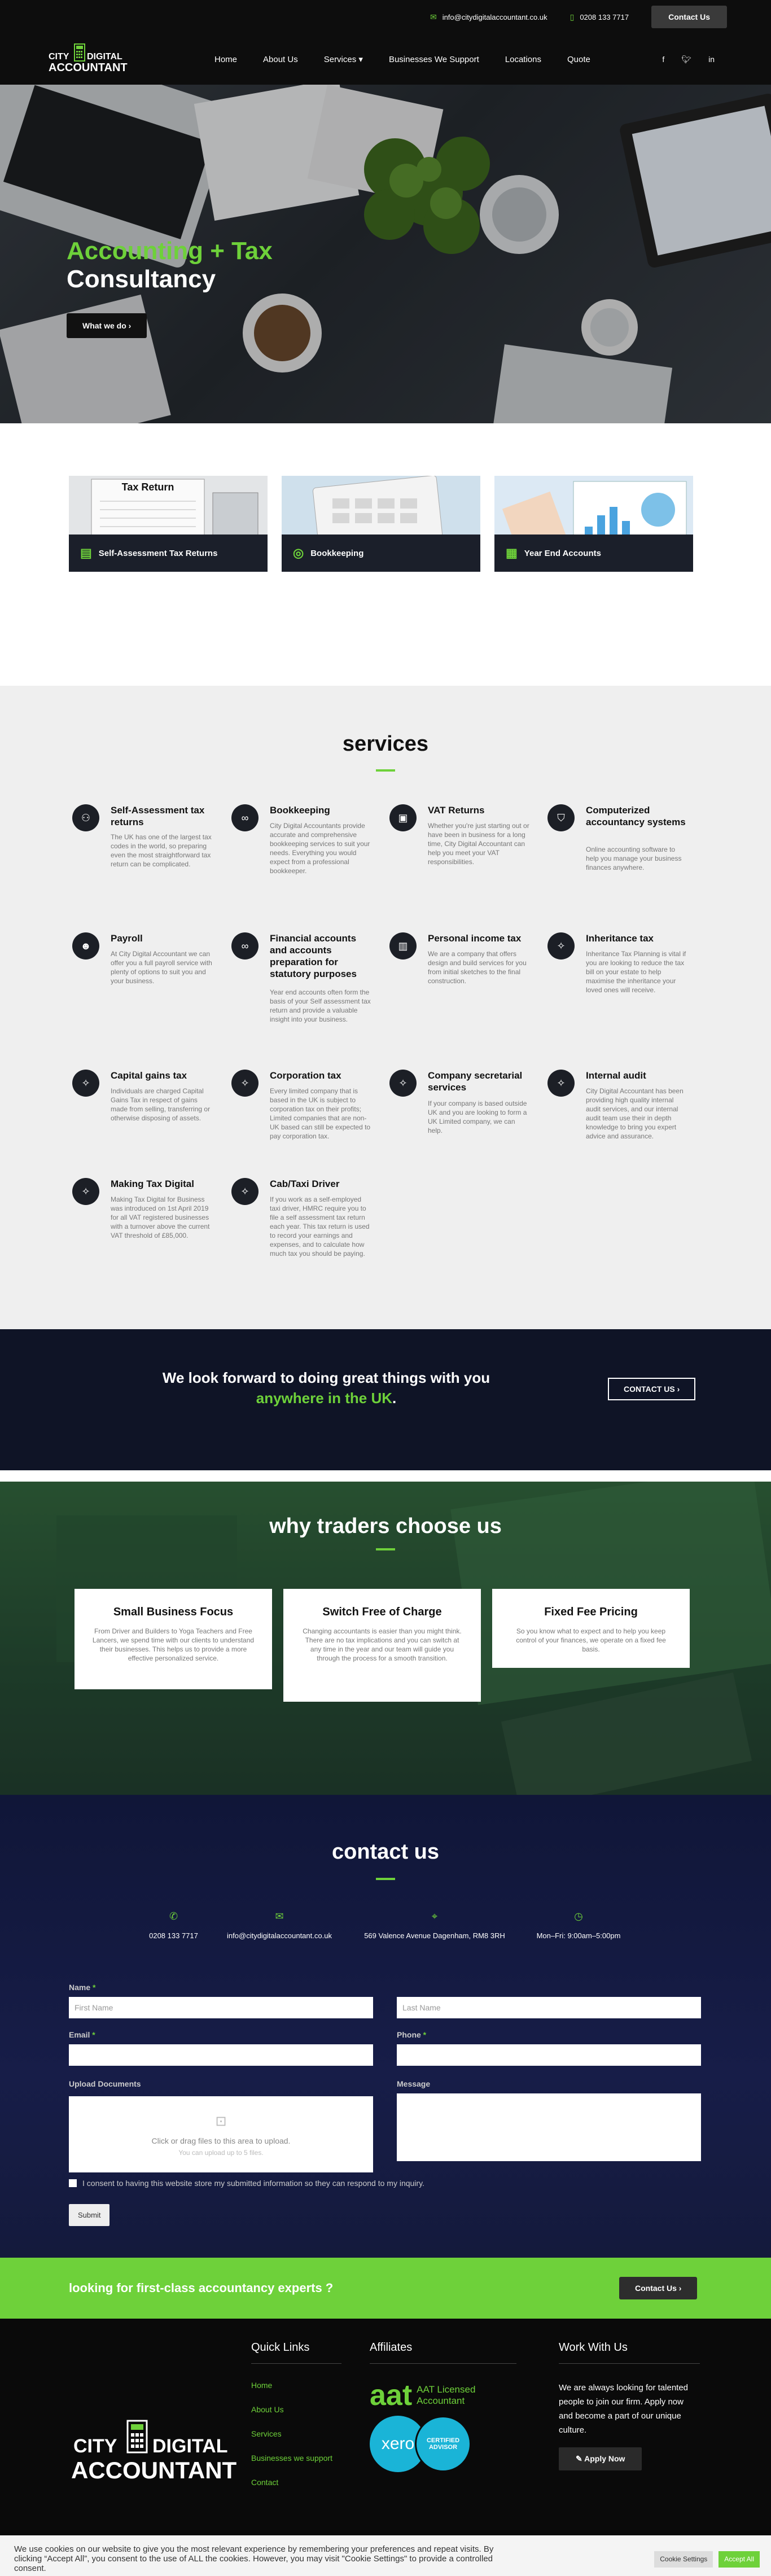 This screenshot has width=771, height=2576. What do you see at coordinates (85, 946) in the screenshot?
I see `user-icon: ☻` at bounding box center [85, 946].